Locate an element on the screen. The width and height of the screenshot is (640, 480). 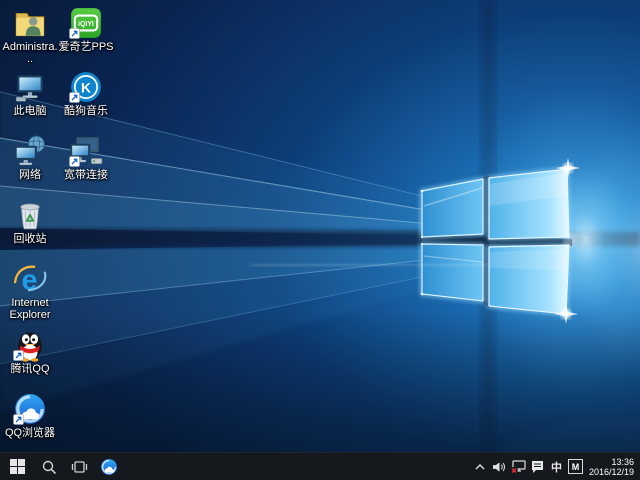
tray-show-hidden-icons-button is located at coordinates (480, 466).